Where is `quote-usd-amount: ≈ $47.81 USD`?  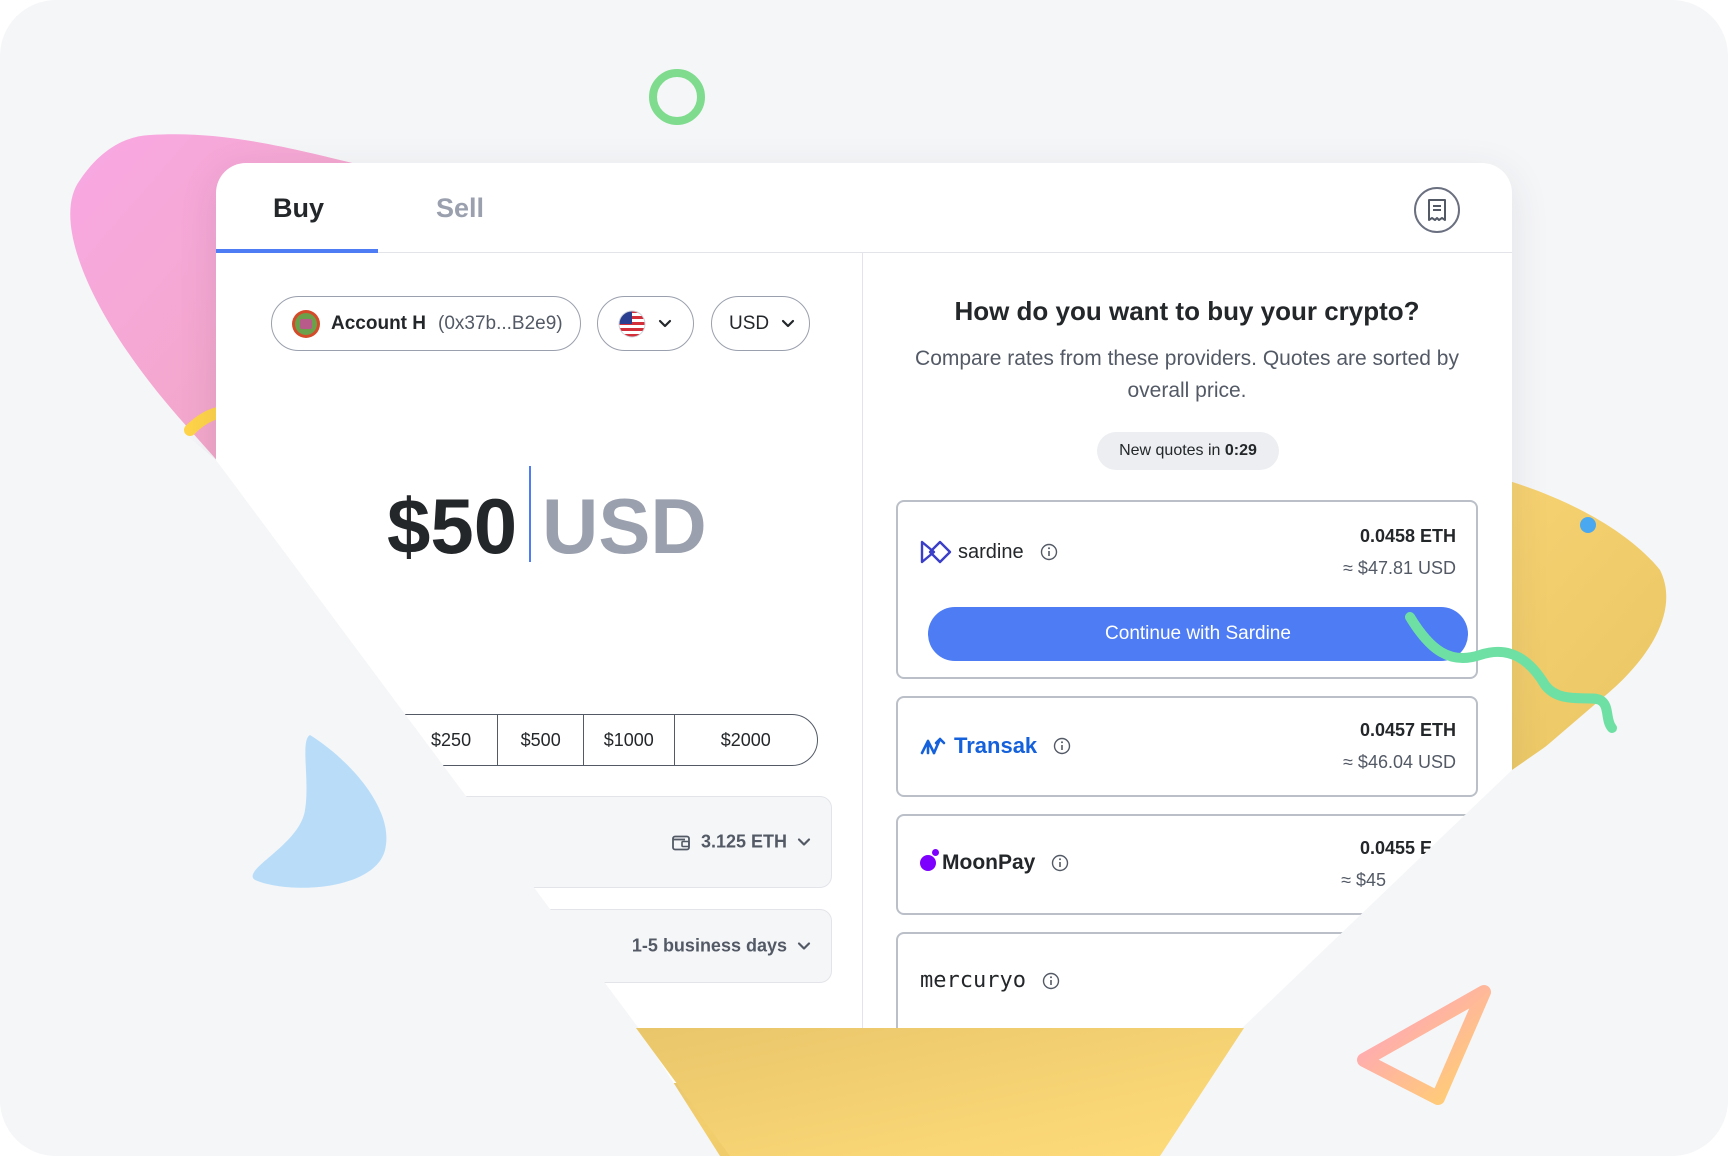
quote-usd-amount: ≈ $47.81 USD is located at coordinates (1399, 568).